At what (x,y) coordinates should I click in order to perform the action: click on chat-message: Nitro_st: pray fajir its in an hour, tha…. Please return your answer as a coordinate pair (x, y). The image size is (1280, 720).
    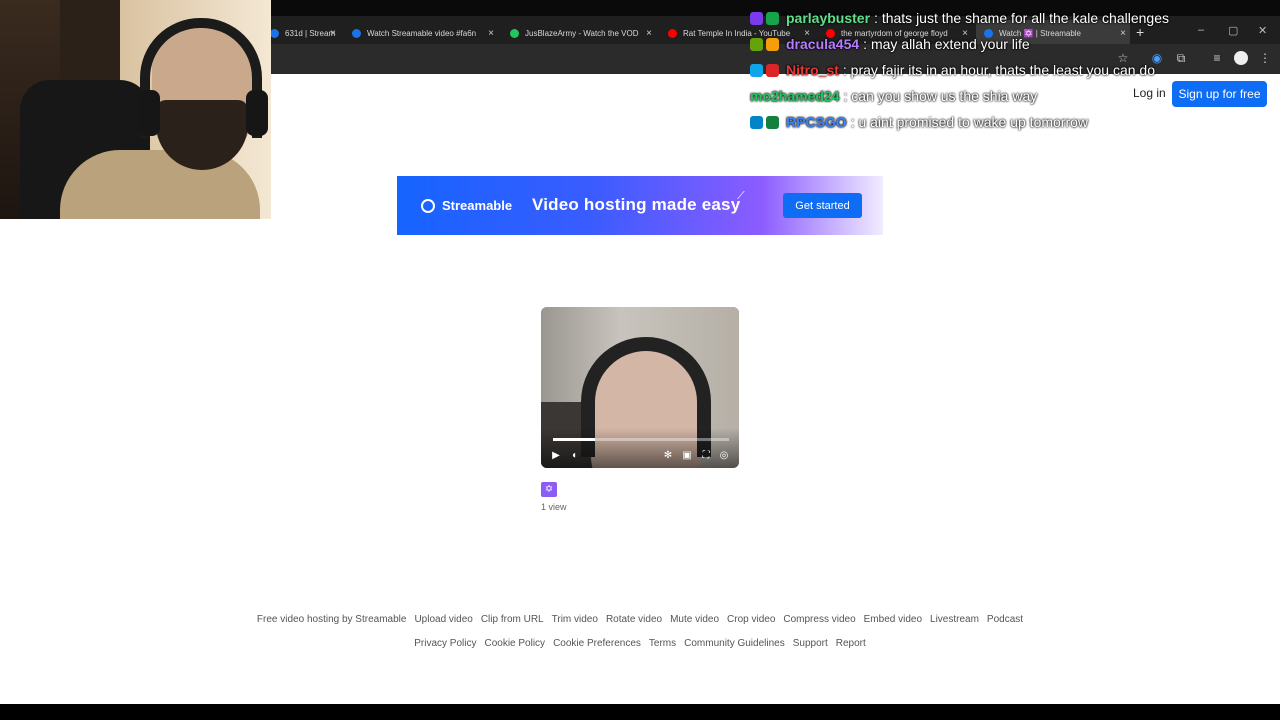
    Looking at the image, I should click on (952, 70).